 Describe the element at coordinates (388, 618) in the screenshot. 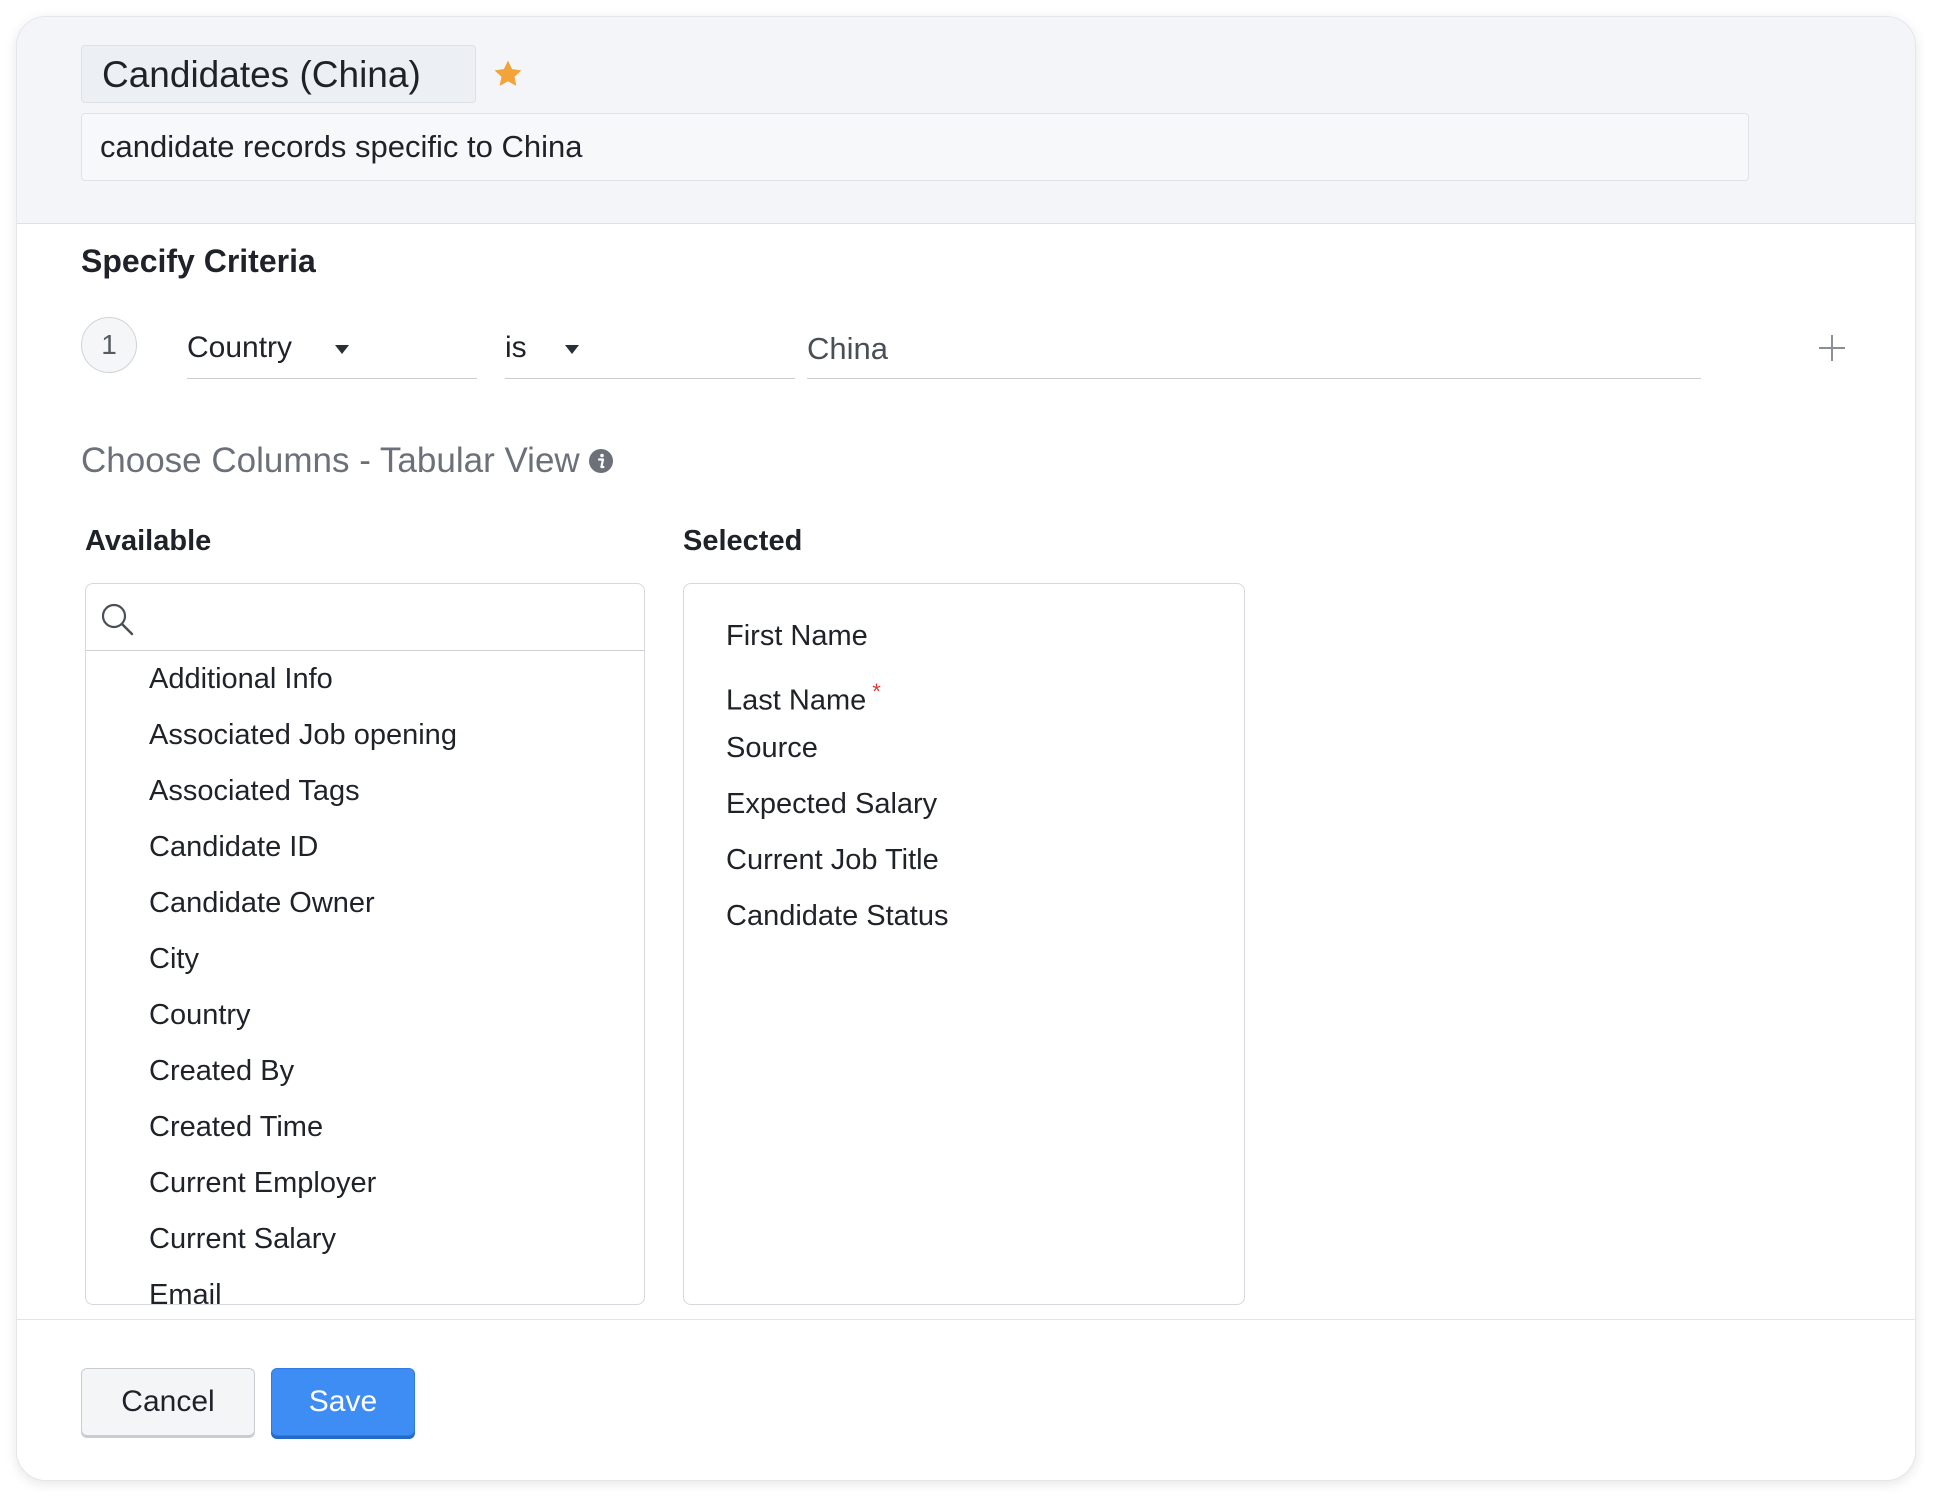

I see `available-search-input` at that location.